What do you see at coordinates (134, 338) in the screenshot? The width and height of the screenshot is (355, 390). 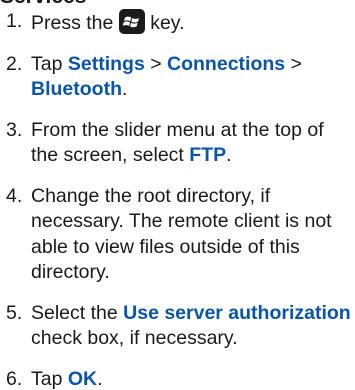 I see `step-text-end: check box, if necessary.` at bounding box center [134, 338].